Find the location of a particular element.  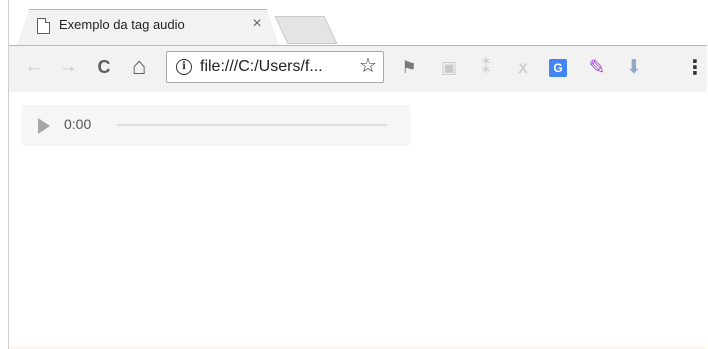

star-icon: ☆ is located at coordinates (368, 66).